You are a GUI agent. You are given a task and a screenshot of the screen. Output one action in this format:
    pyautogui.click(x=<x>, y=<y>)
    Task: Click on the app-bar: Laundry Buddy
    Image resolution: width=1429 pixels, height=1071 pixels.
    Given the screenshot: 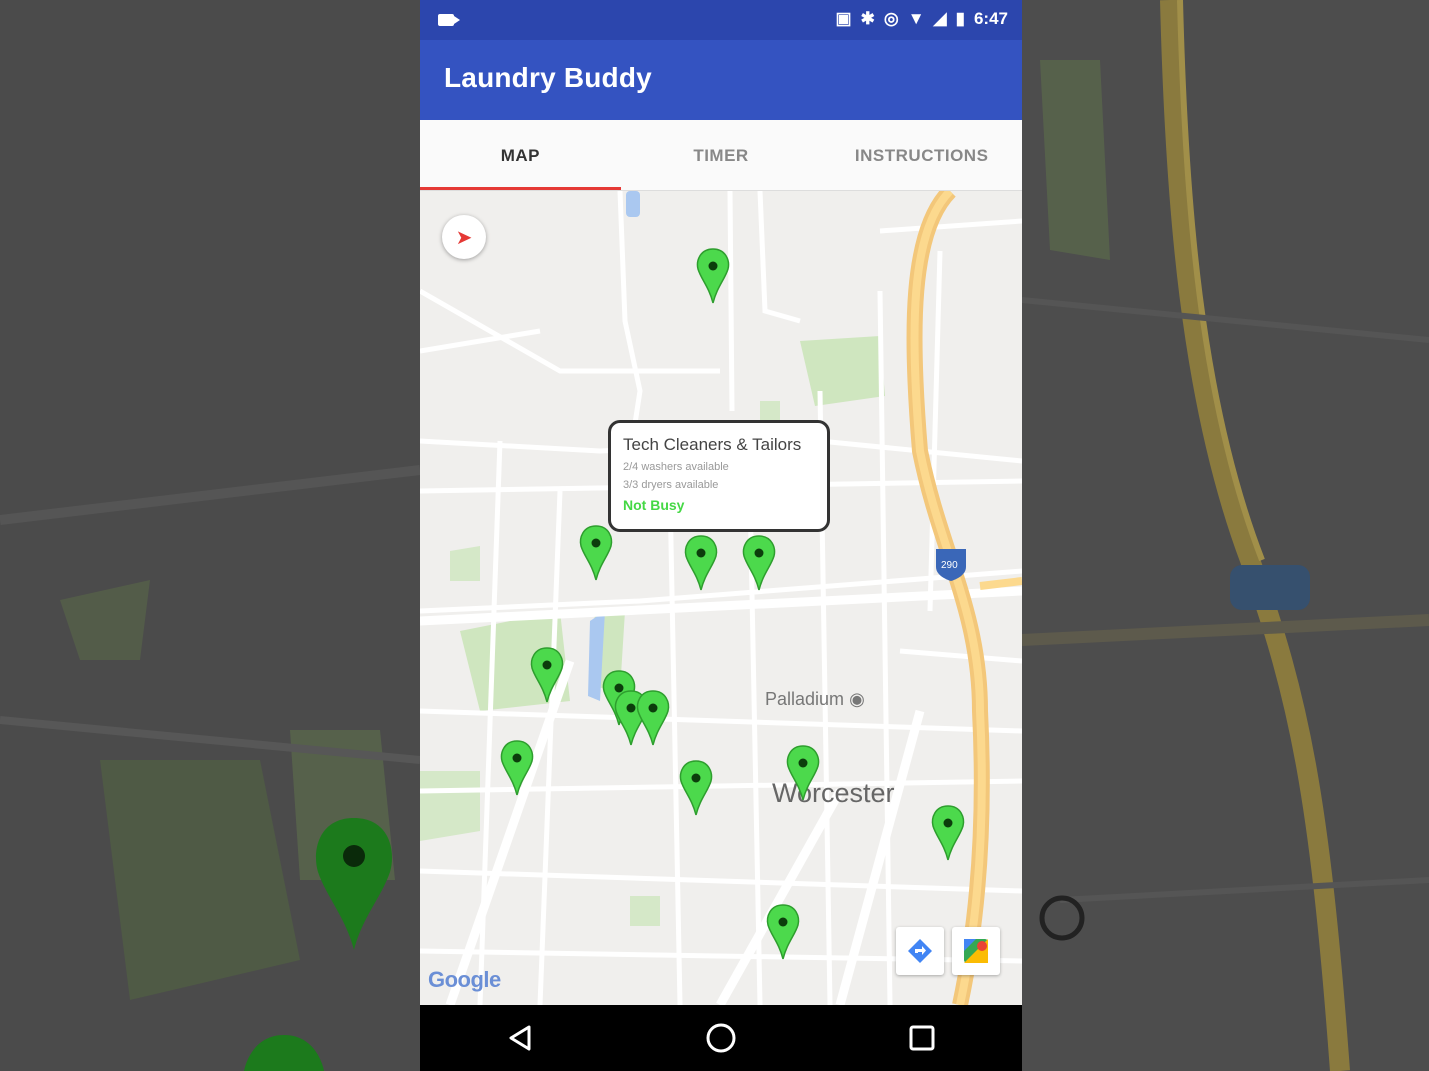 What is the action you would take?
    pyautogui.click(x=721, y=80)
    